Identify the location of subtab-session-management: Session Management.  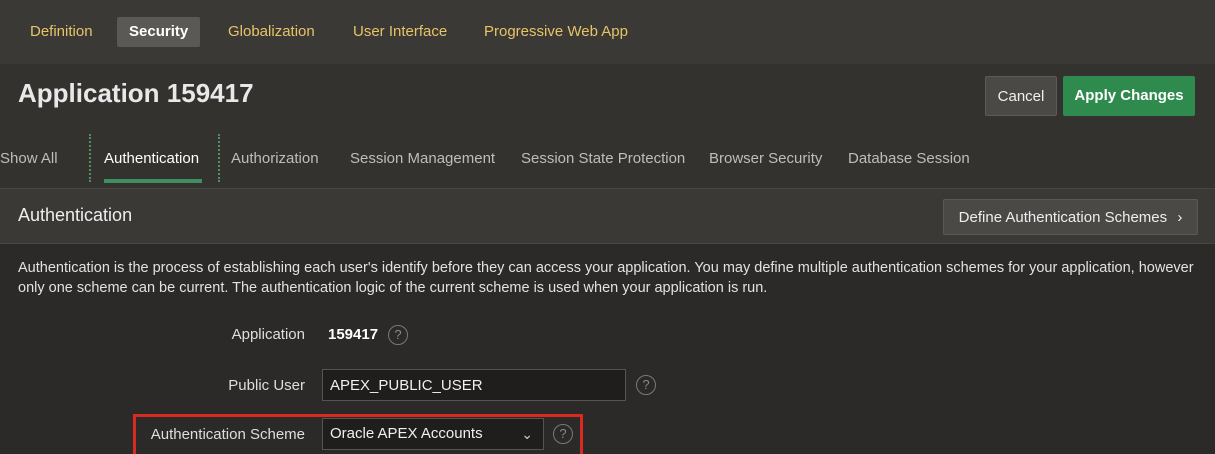
(422, 158).